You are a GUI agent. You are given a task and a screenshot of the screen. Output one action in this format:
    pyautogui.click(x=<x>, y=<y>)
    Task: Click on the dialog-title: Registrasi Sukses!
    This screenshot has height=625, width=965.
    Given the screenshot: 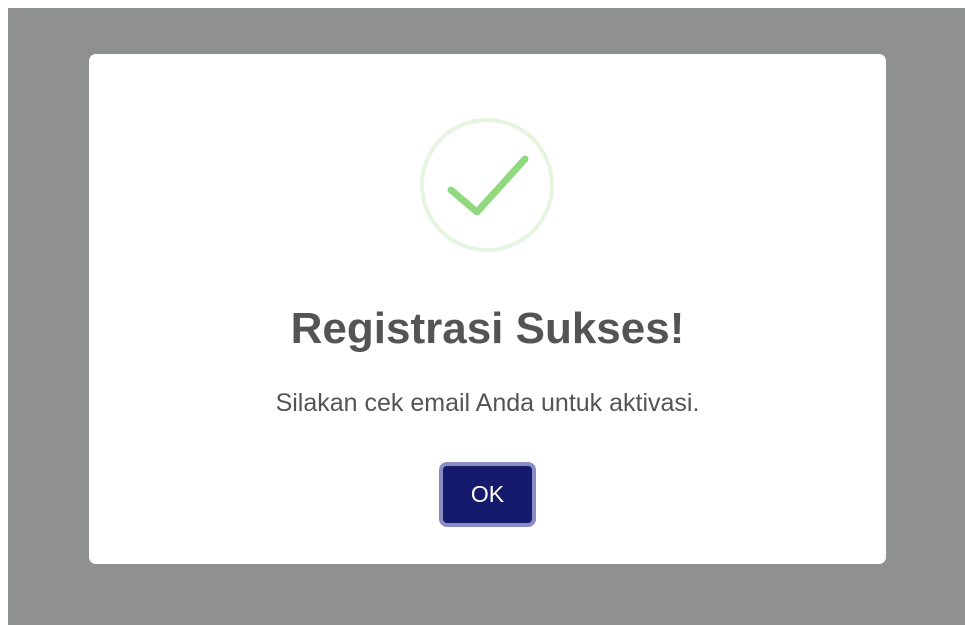 What is the action you would take?
    pyautogui.click(x=487, y=328)
    